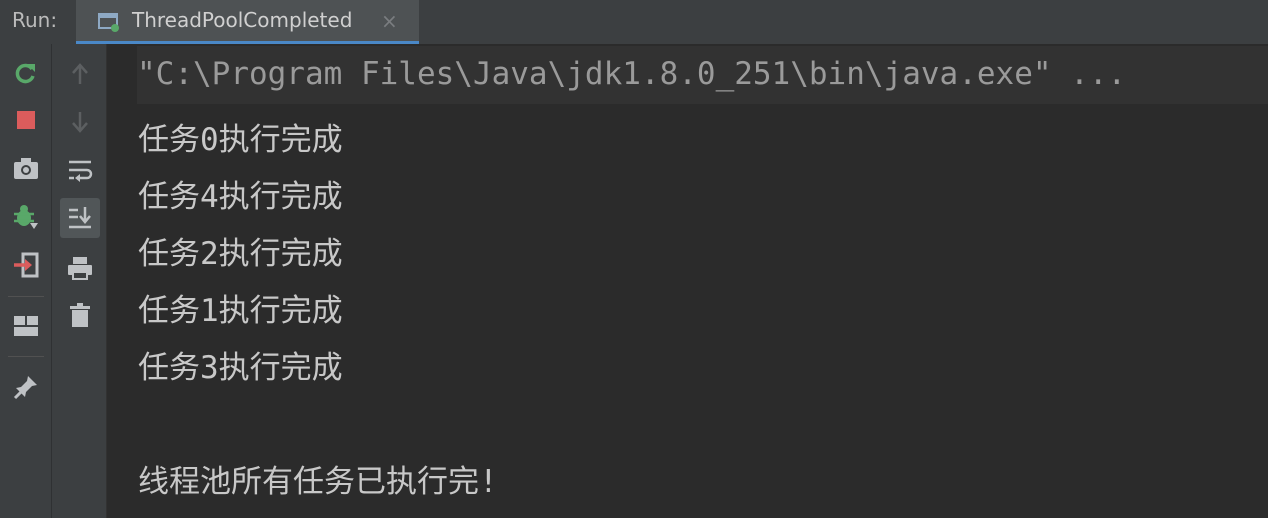 The height and width of the screenshot is (518, 1268). Describe the element at coordinates (80, 170) in the screenshot. I see `soft-wrap-icon` at that location.